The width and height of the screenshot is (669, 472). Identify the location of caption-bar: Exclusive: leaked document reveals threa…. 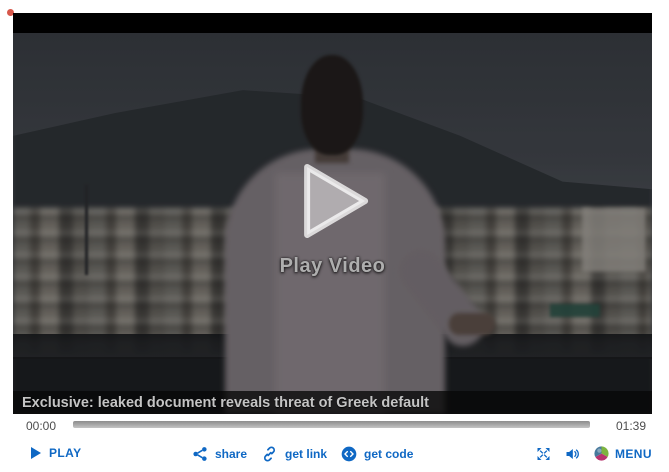
(332, 402).